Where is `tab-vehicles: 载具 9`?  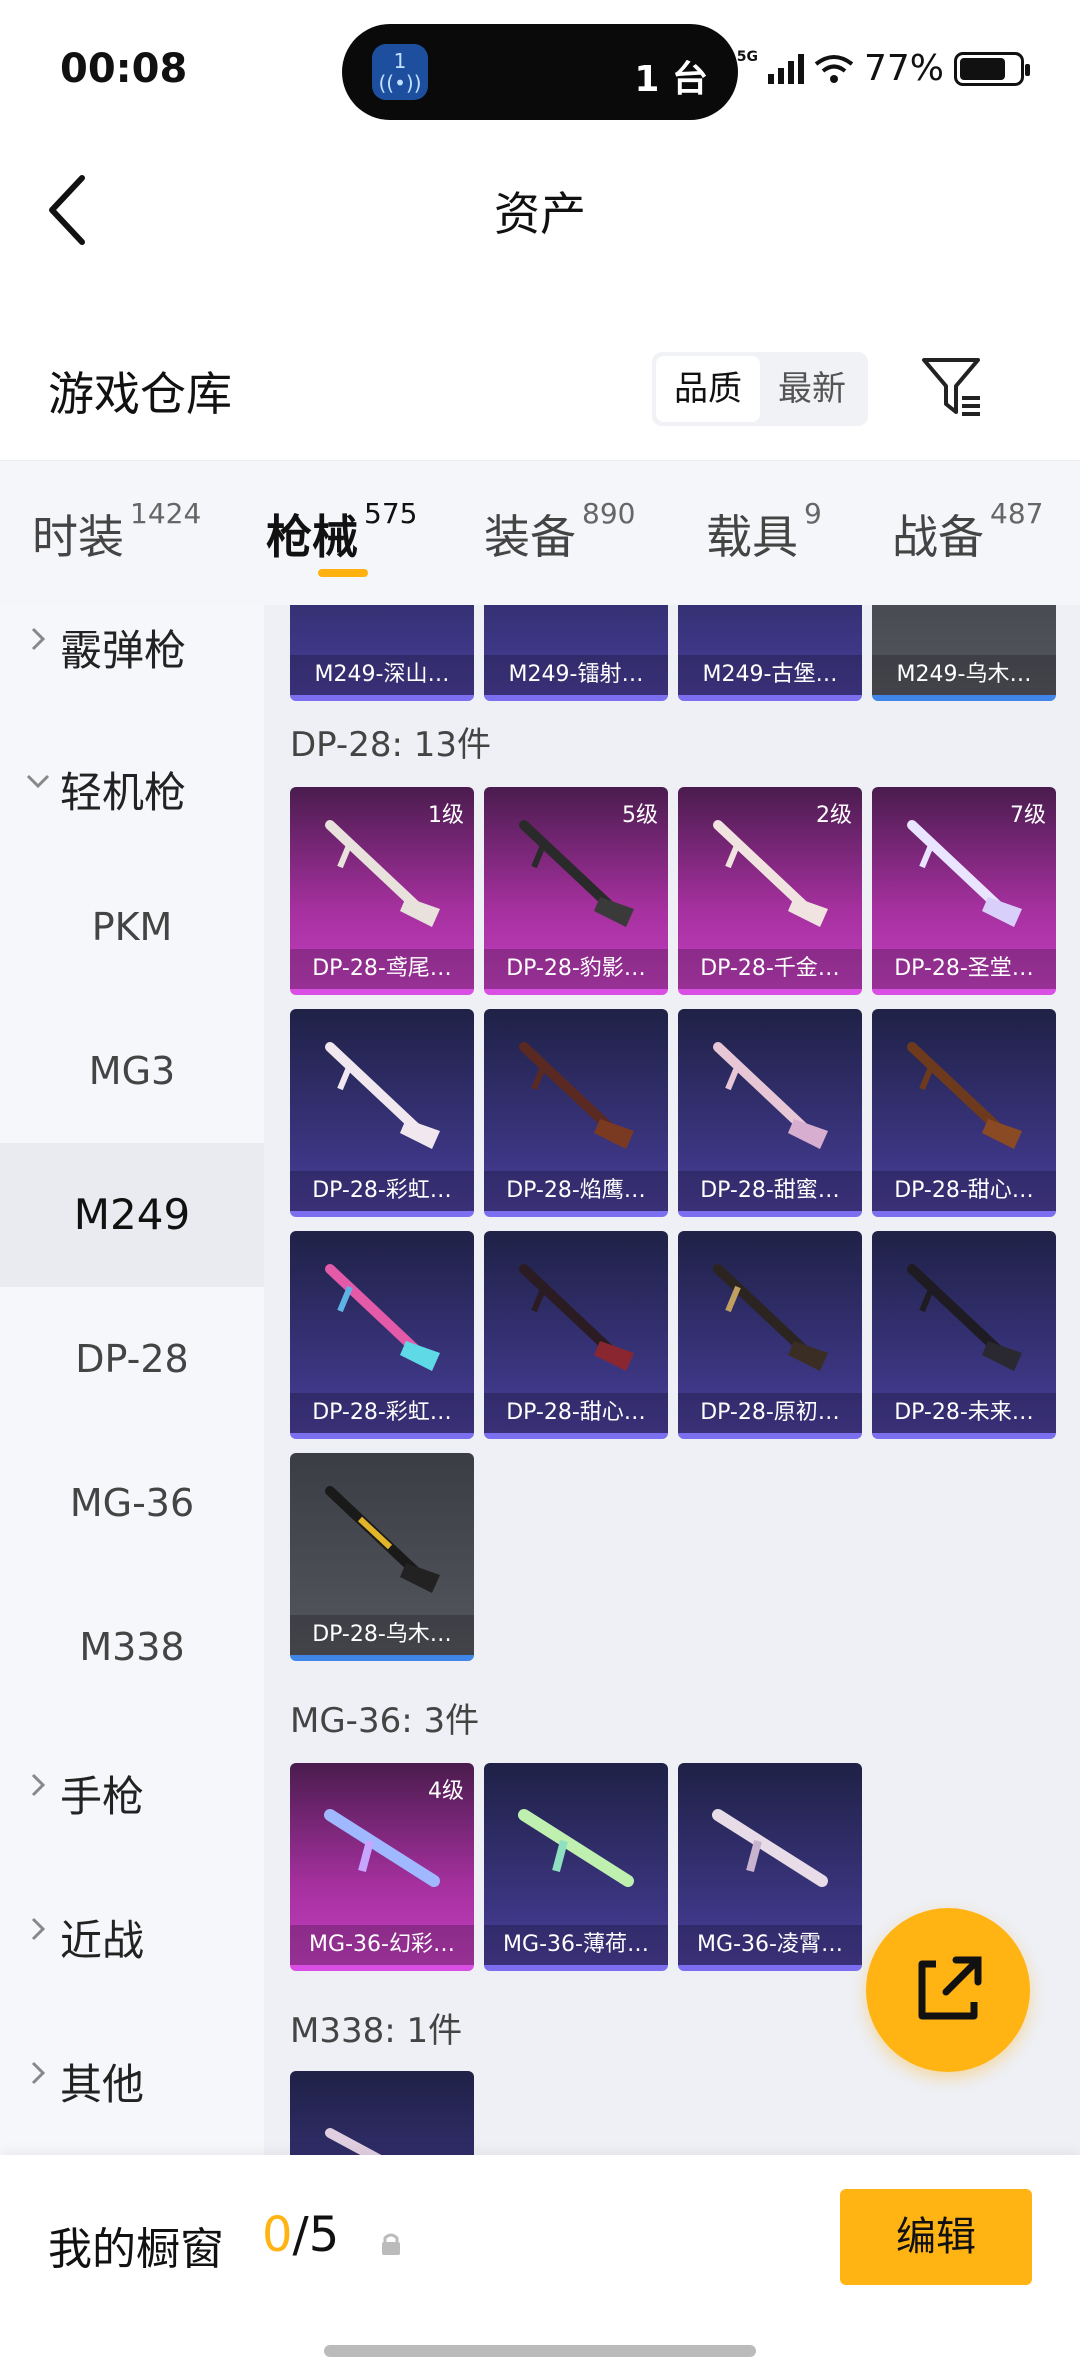
tab-vehicles: 载具 9 is located at coordinates (764, 532).